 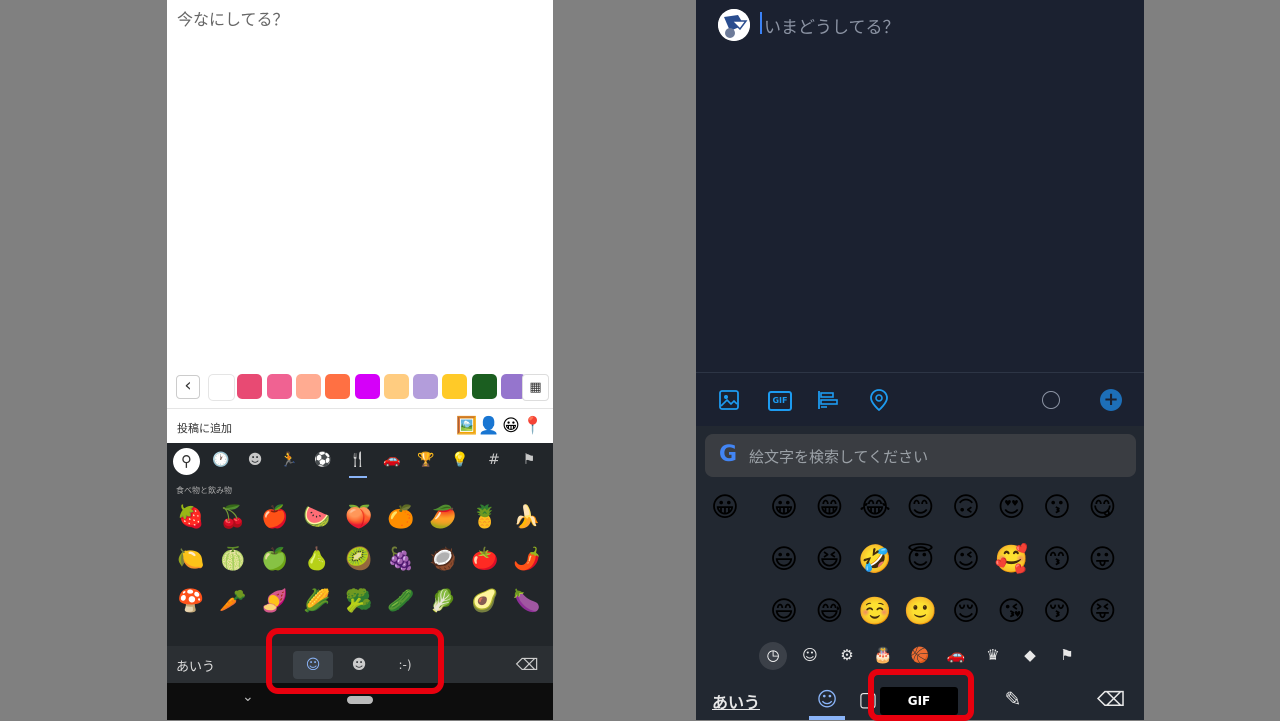 I want to click on emoji-key: 🍊, so click(x=401, y=518).